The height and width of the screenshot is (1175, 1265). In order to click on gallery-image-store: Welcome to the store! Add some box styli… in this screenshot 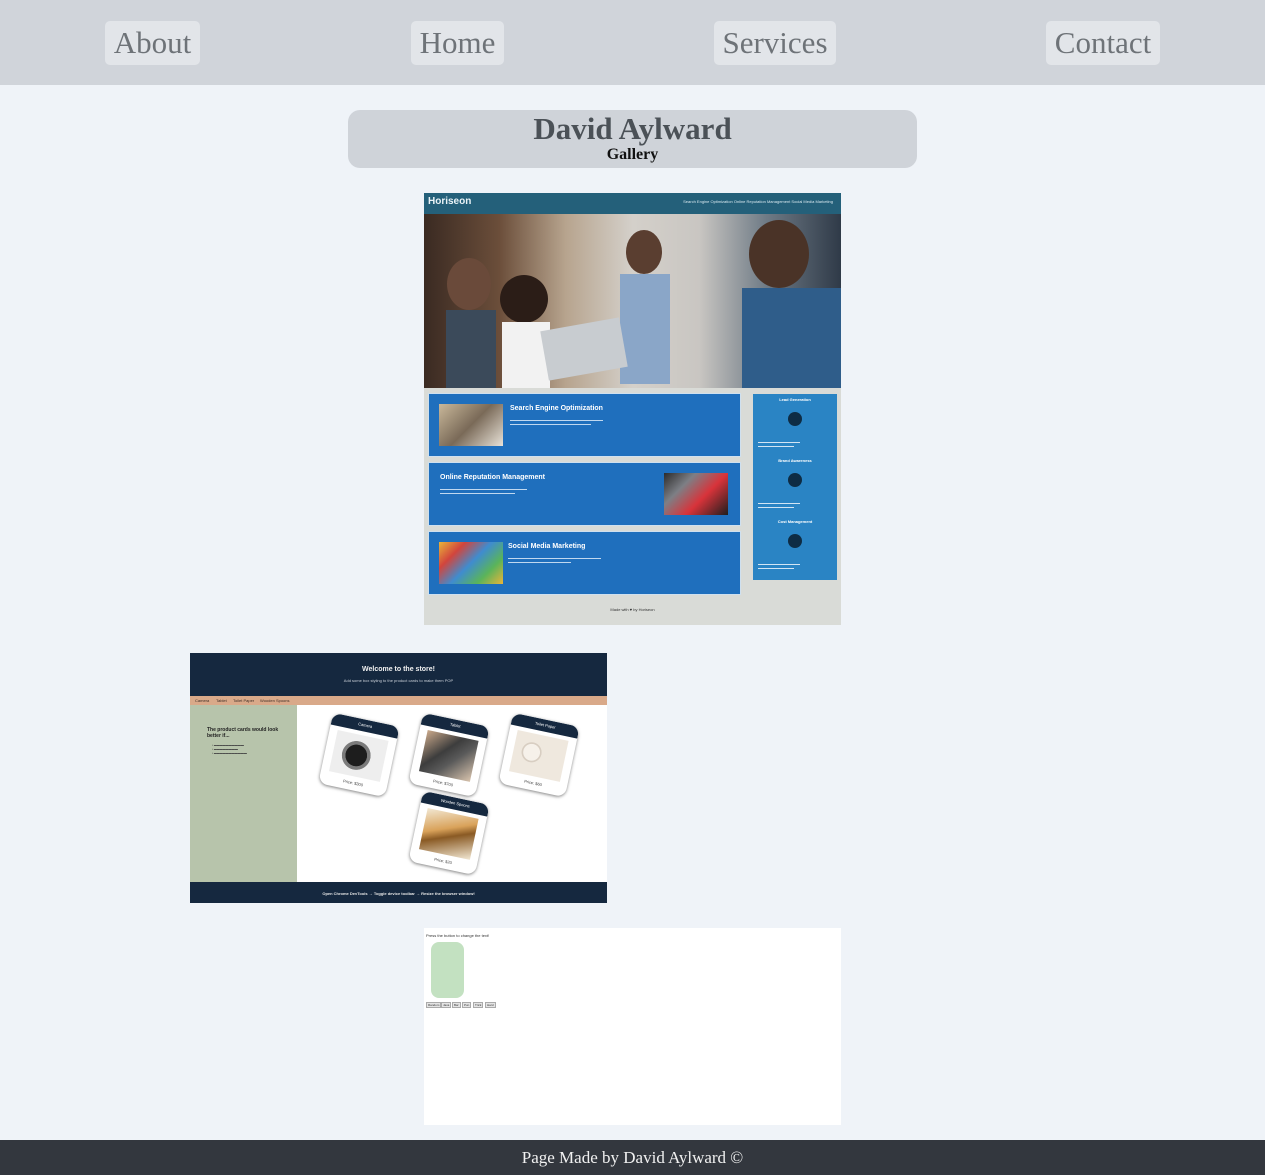, I will do `click(398, 778)`.